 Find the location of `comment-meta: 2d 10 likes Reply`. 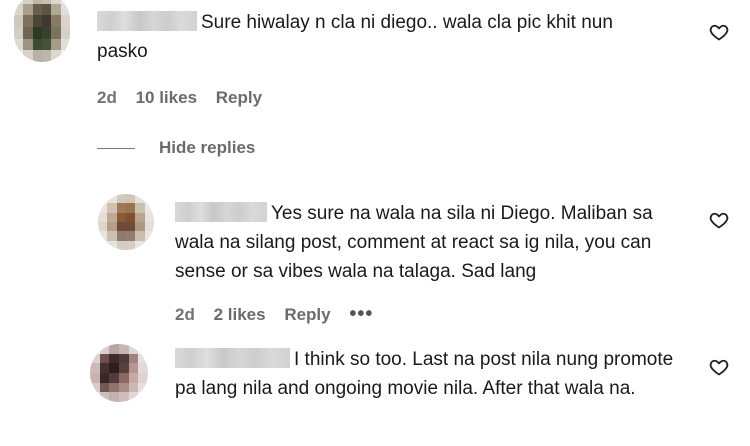

comment-meta: 2d 10 likes Reply is located at coordinates (186, 98).